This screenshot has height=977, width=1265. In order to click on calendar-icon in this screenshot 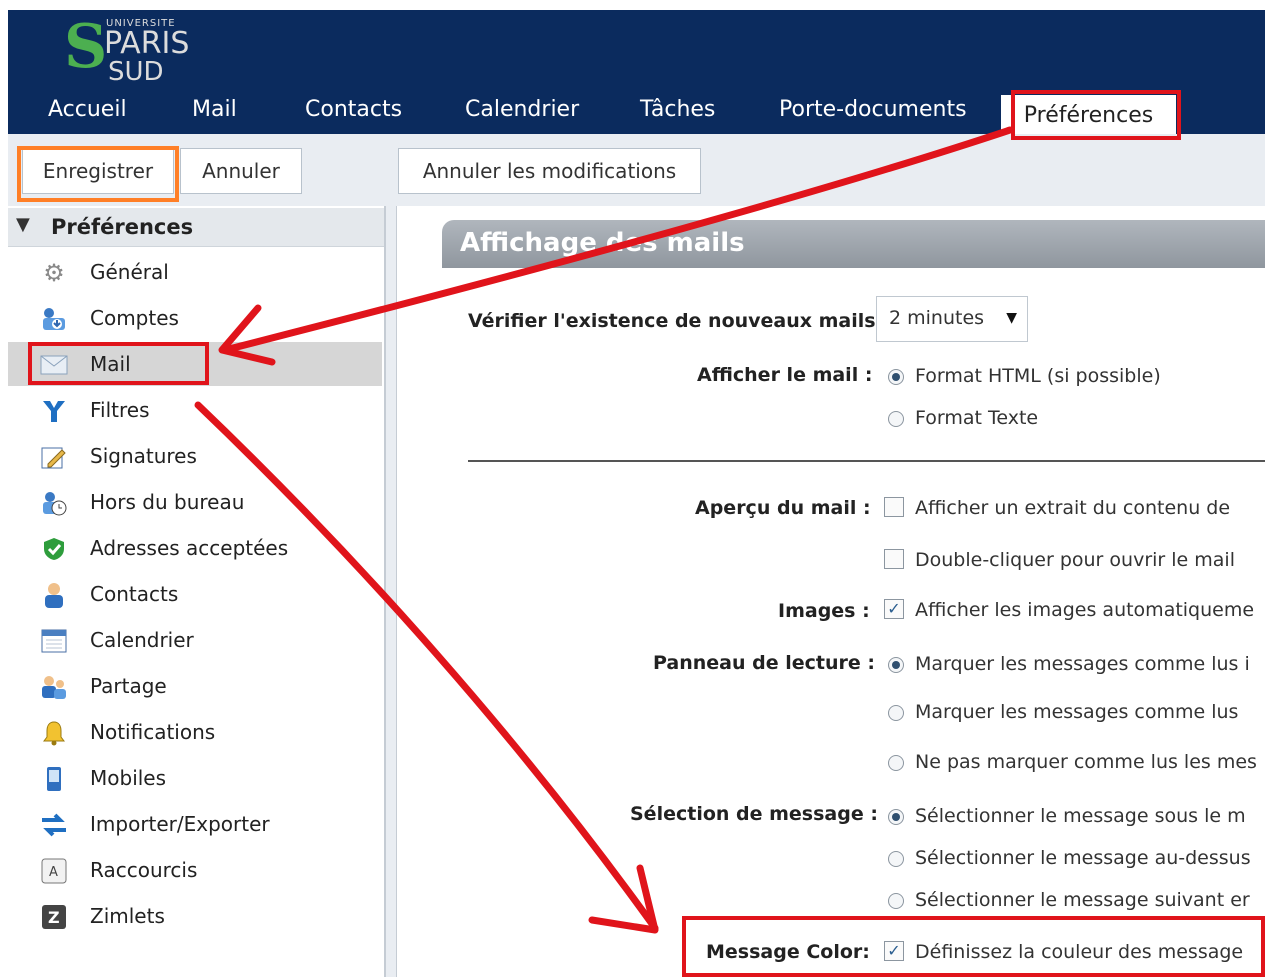, I will do `click(54, 641)`.